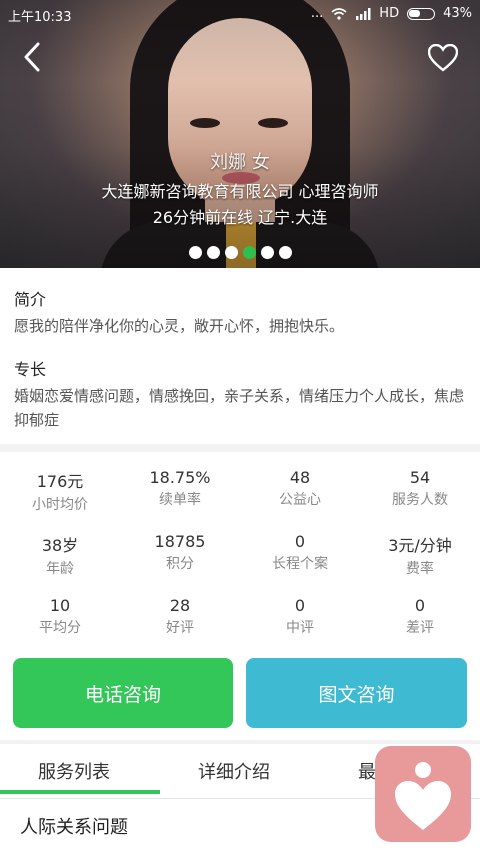  Describe the element at coordinates (240, 14) in the screenshot. I see `status-bar: 上午10:33 ... HD 43%` at that location.